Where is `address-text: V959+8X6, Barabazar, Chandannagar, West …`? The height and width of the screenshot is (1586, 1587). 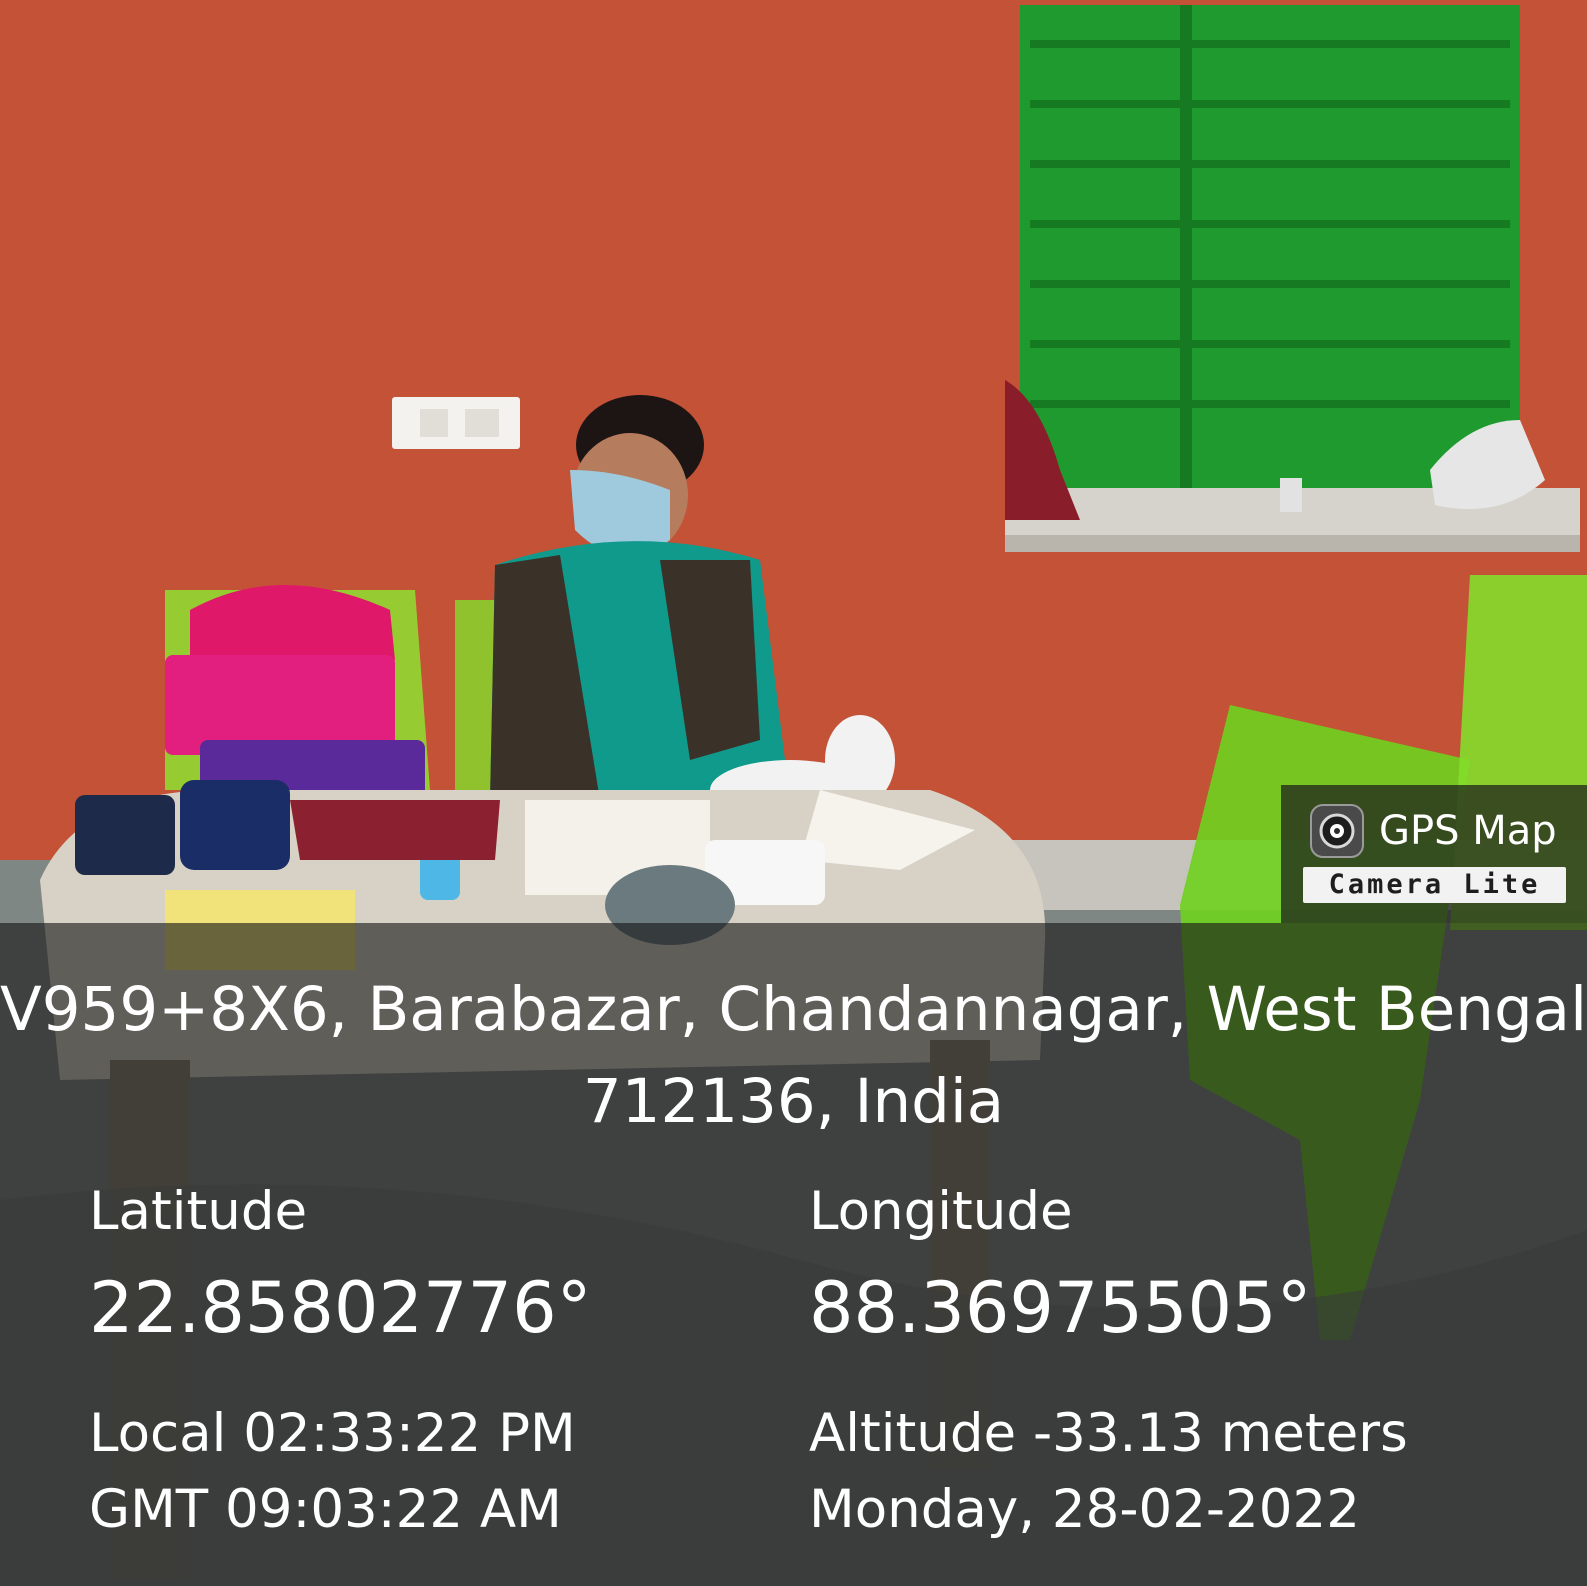 address-text: V959+8X6, Barabazar, Chandannagar, West … is located at coordinates (793, 1055).